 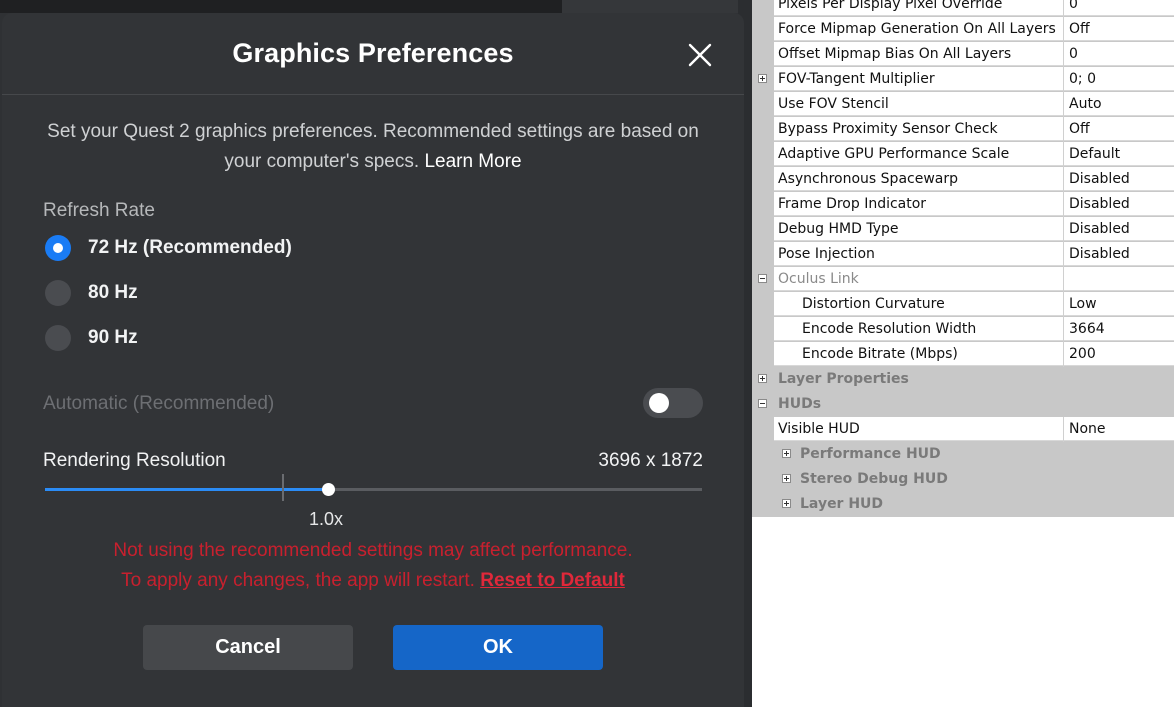 I want to click on property-value: 200, so click(x=1119, y=354).